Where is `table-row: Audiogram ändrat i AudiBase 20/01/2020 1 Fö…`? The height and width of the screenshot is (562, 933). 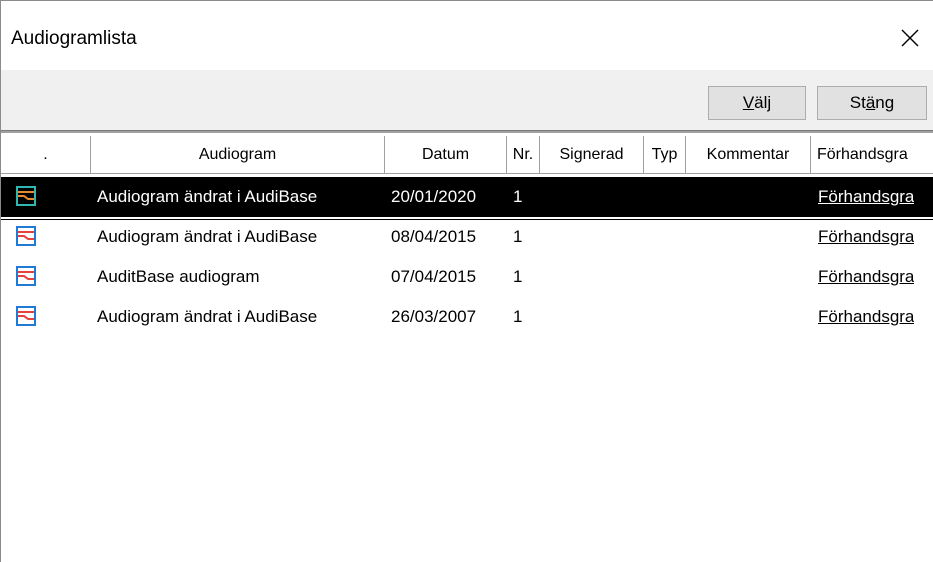 table-row: Audiogram ändrat i AudiBase 20/01/2020 1 Fö… is located at coordinates (467, 198).